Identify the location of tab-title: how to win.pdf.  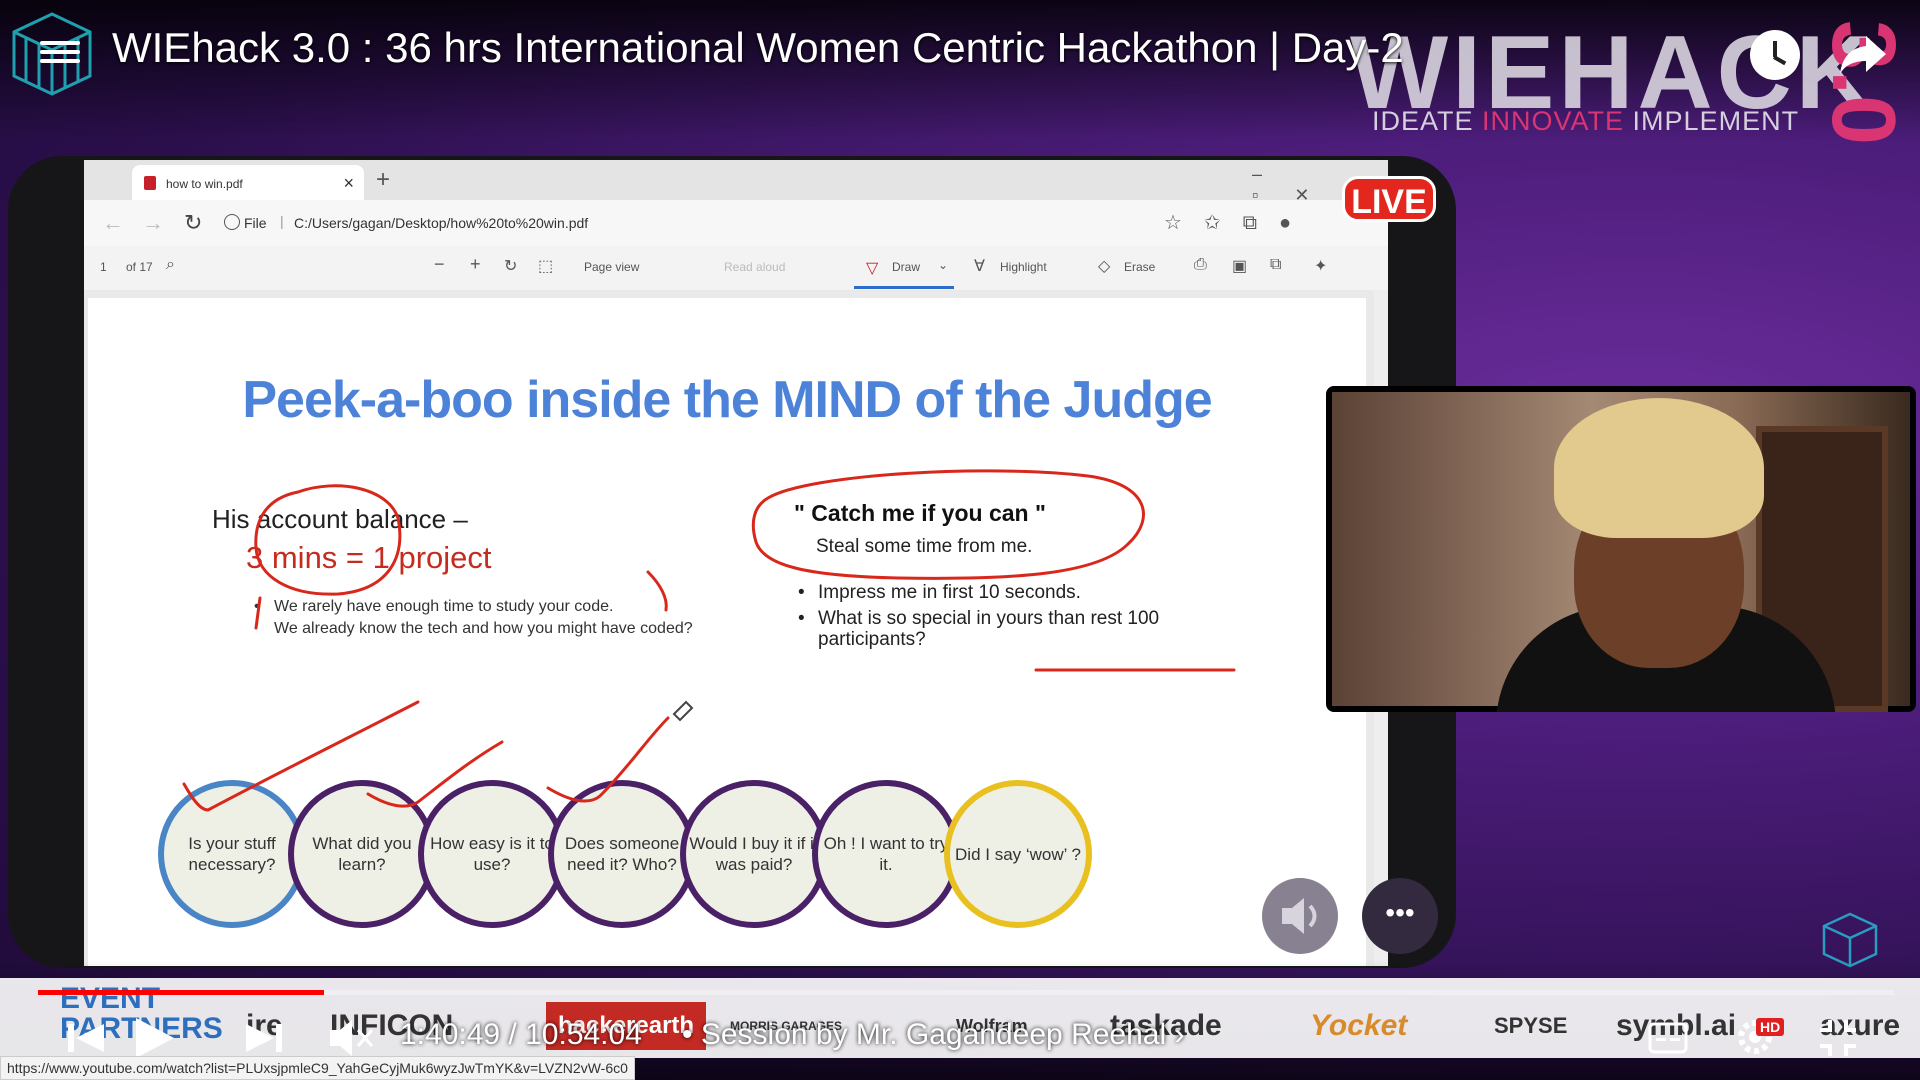
(204, 184).